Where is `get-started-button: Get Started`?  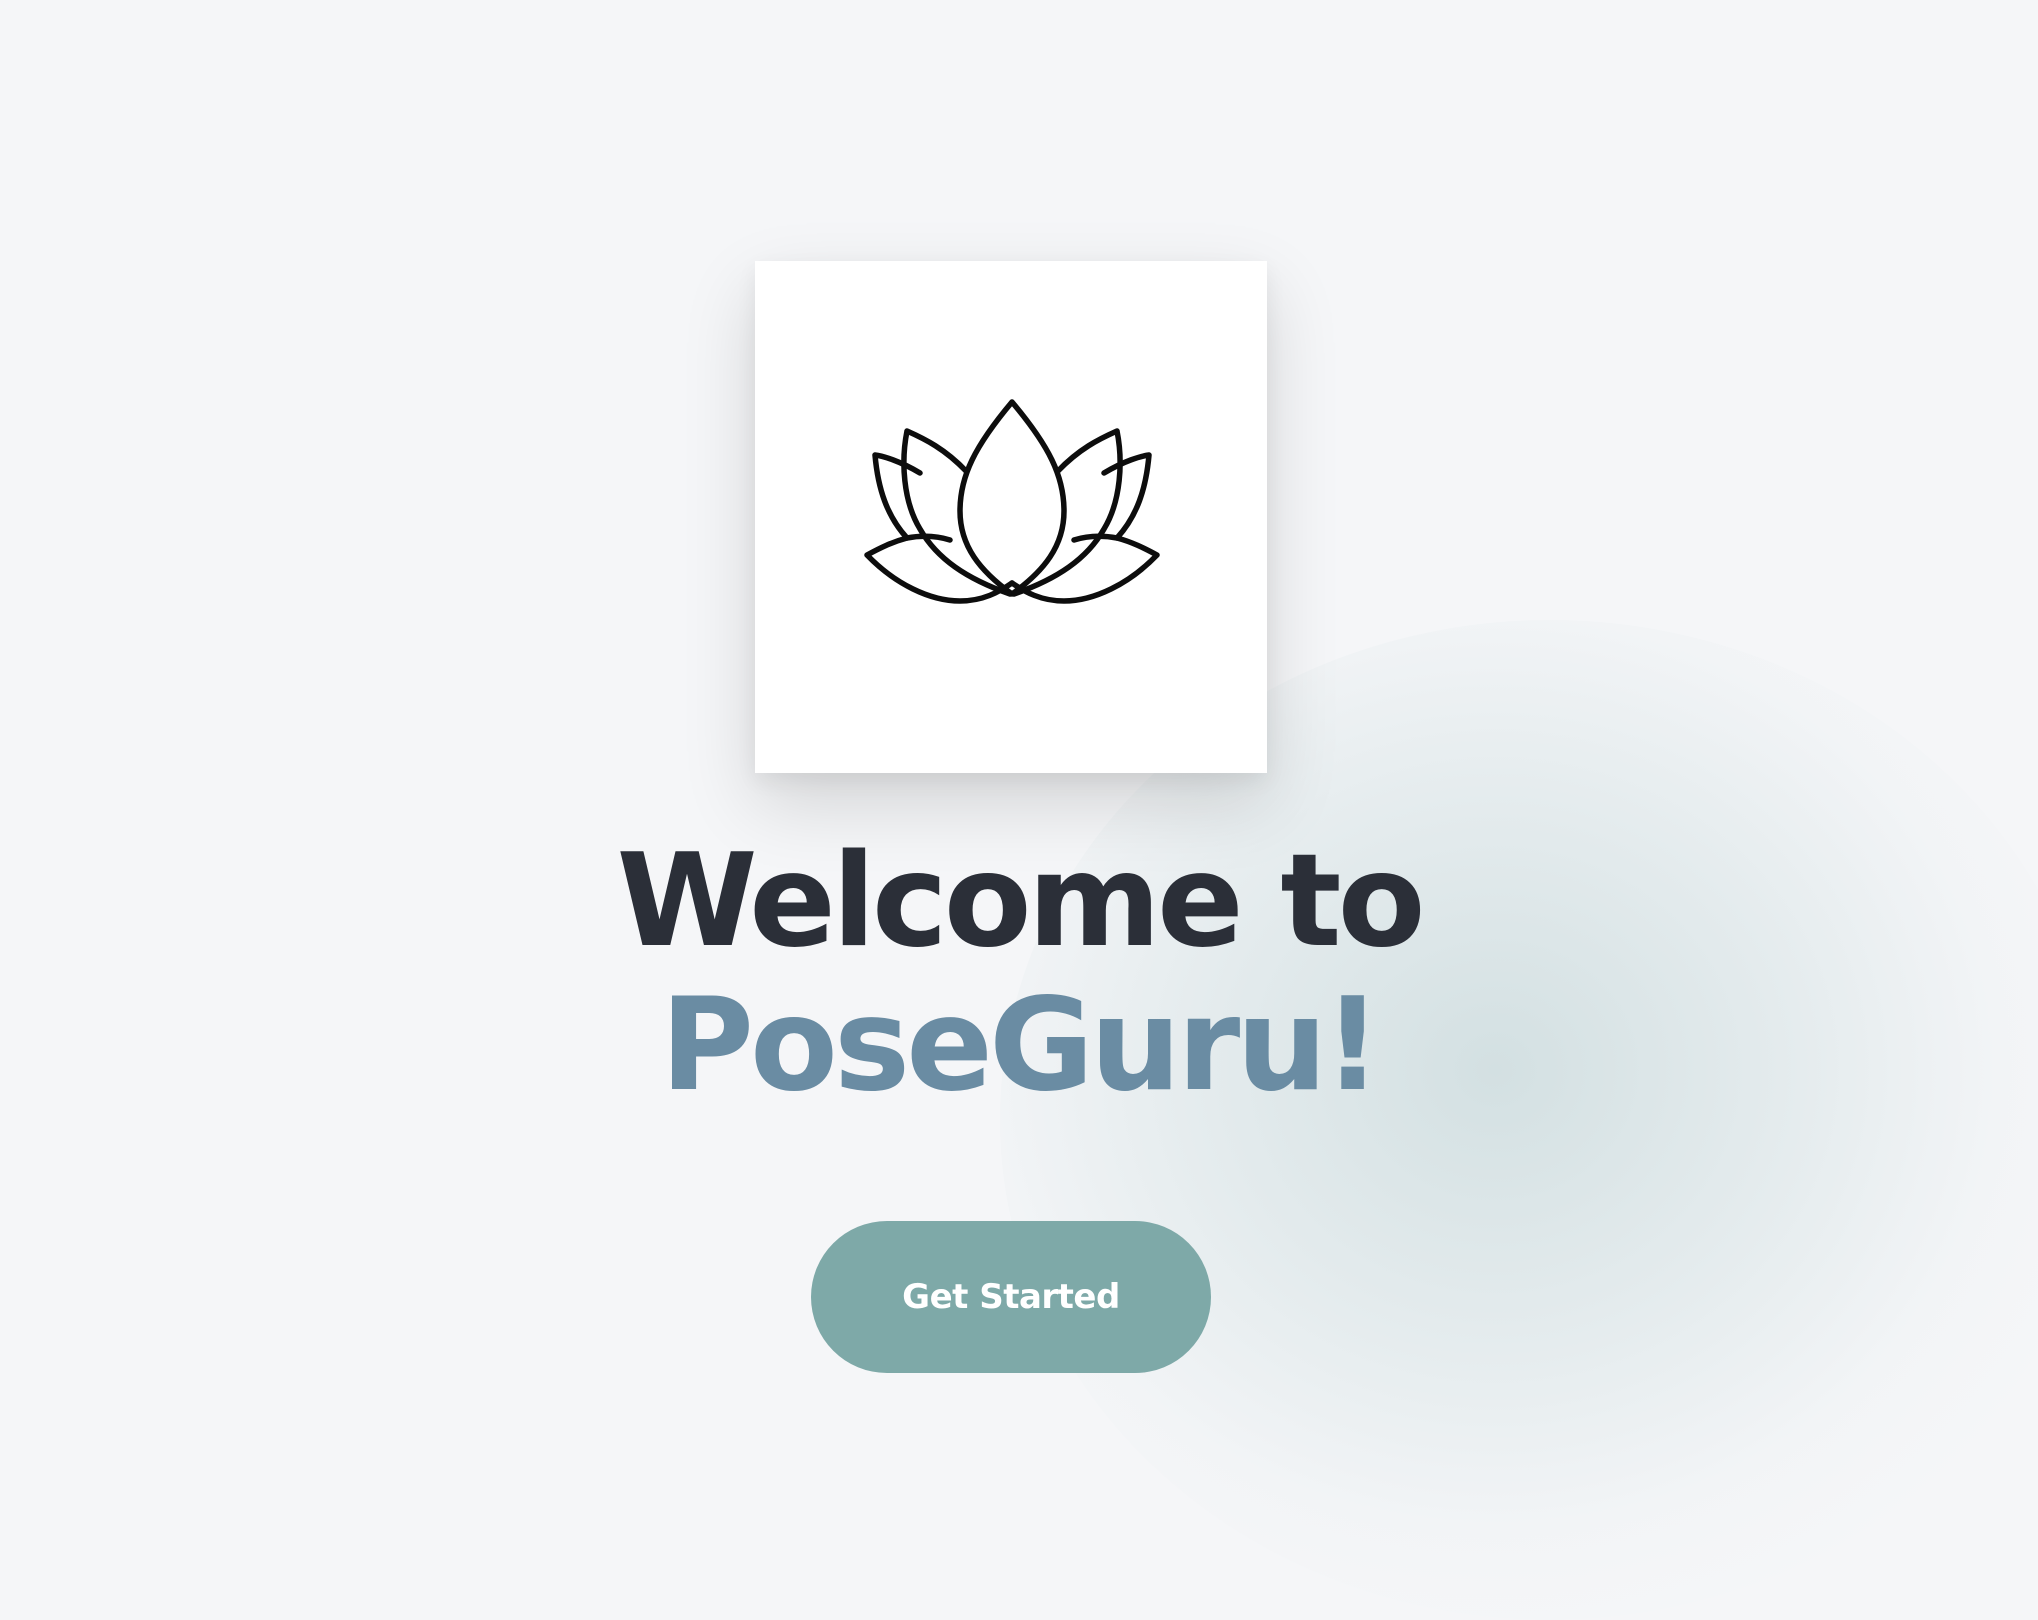
get-started-button: Get Started is located at coordinates (1011, 1297).